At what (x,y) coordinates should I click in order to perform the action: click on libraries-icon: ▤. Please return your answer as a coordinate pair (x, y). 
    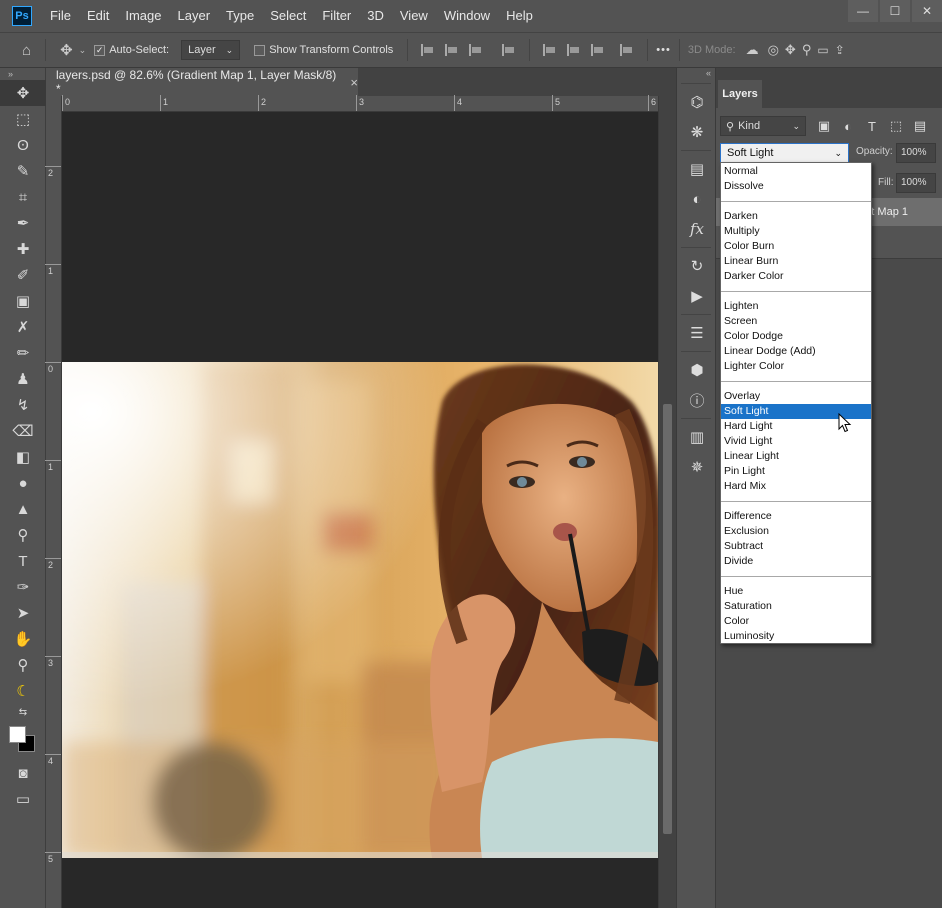
    Looking at the image, I should click on (697, 169).